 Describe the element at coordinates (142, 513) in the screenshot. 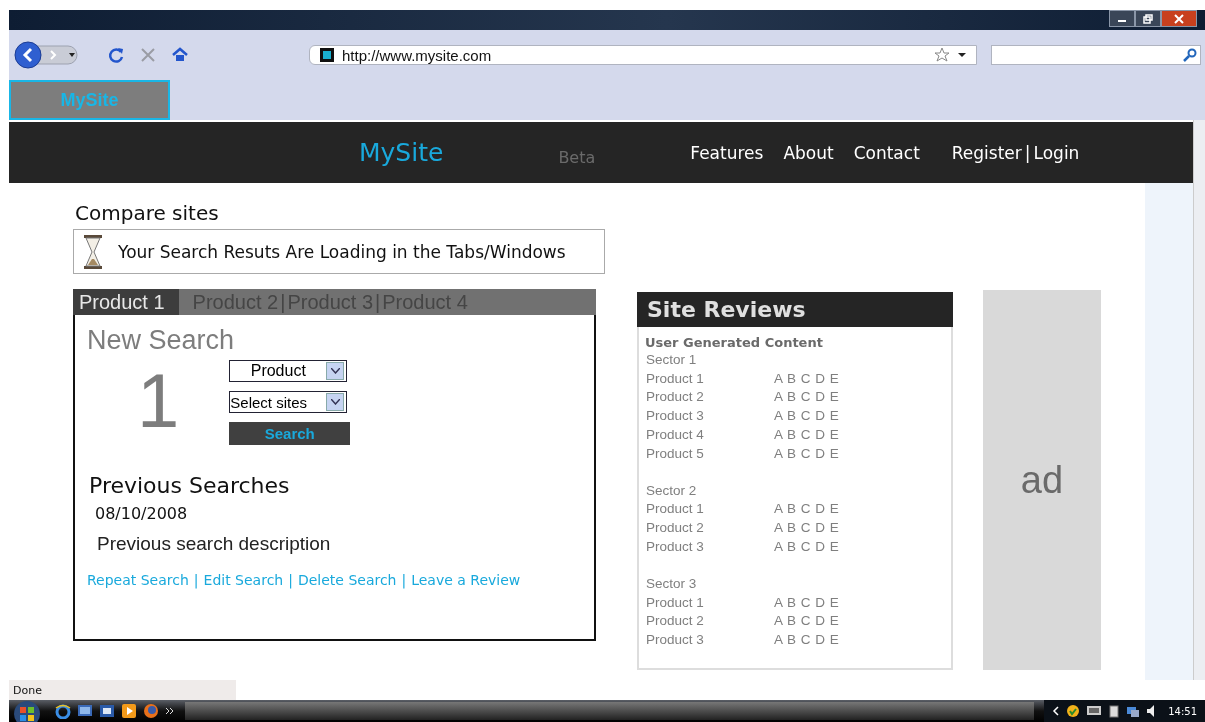

I see `search-date: 08/10/2008` at that location.